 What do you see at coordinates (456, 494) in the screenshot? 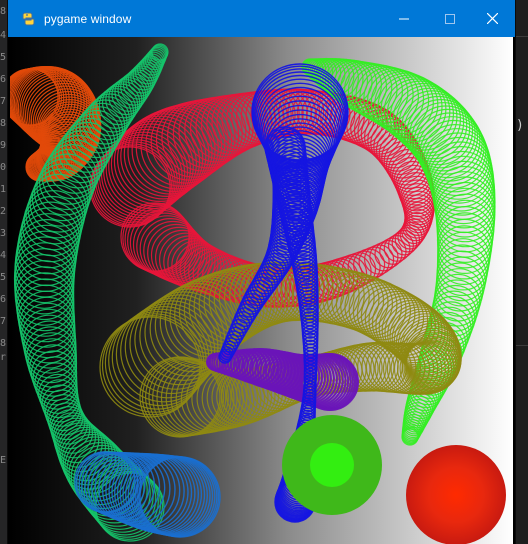
I see `red-ball` at bounding box center [456, 494].